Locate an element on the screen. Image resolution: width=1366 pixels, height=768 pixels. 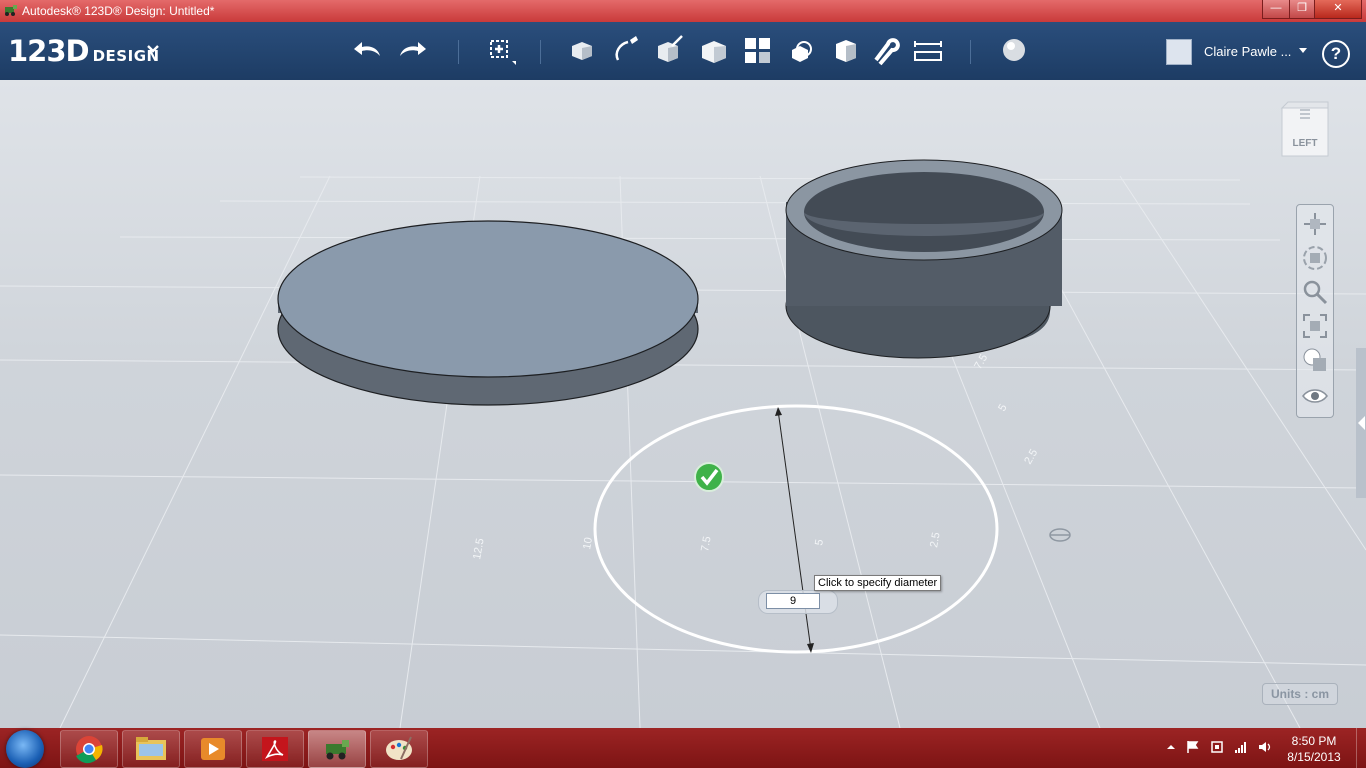
sketch-icon is located at coordinates (626, 50).